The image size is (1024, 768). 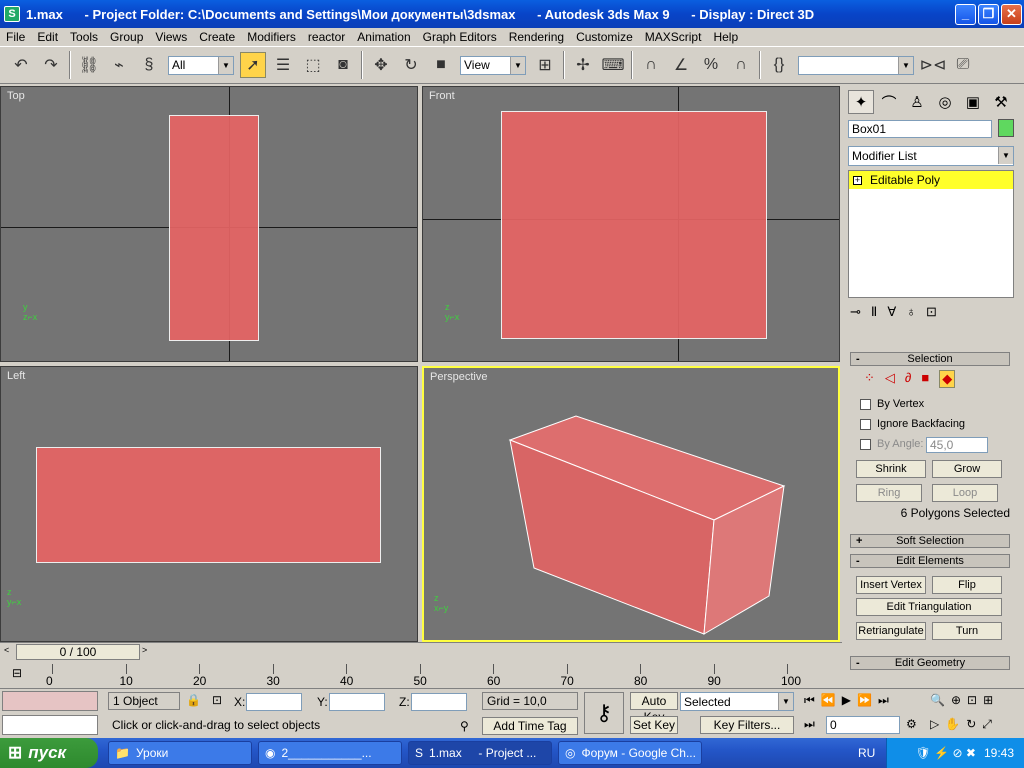 I want to click on 3dsmax-app-icon: S, so click(x=12, y=14).